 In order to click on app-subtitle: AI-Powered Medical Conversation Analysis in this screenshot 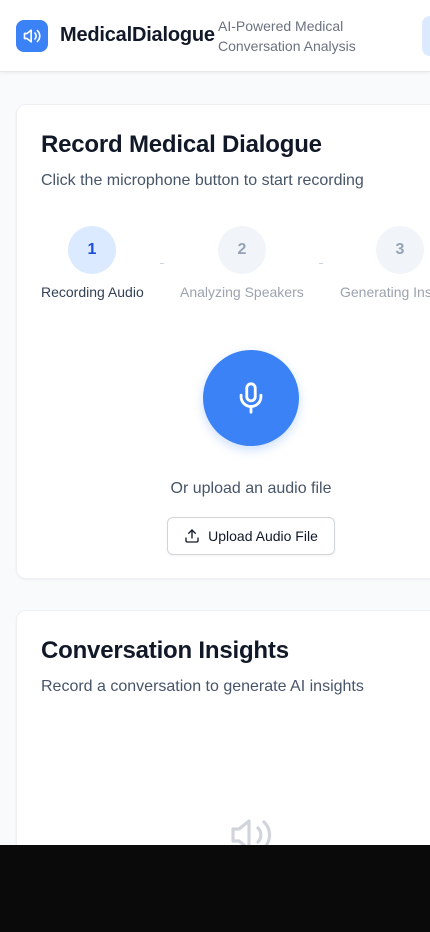, I will do `click(287, 36)`.